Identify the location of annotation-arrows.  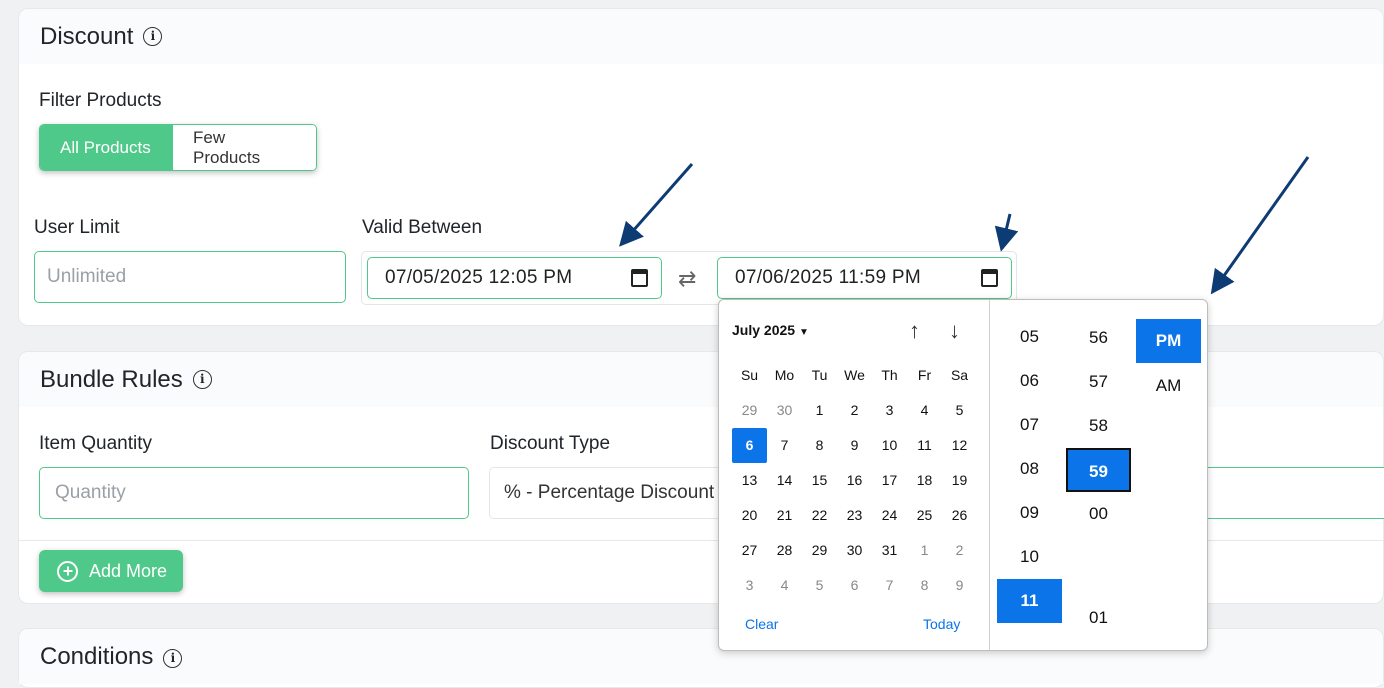
(964, 225).